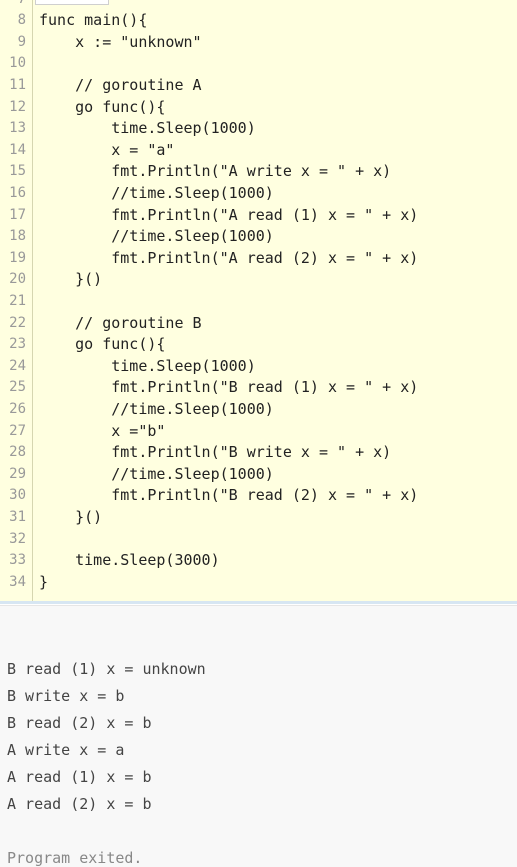  Describe the element at coordinates (72, 2) in the screenshot. I see `editor-top-tab` at that location.